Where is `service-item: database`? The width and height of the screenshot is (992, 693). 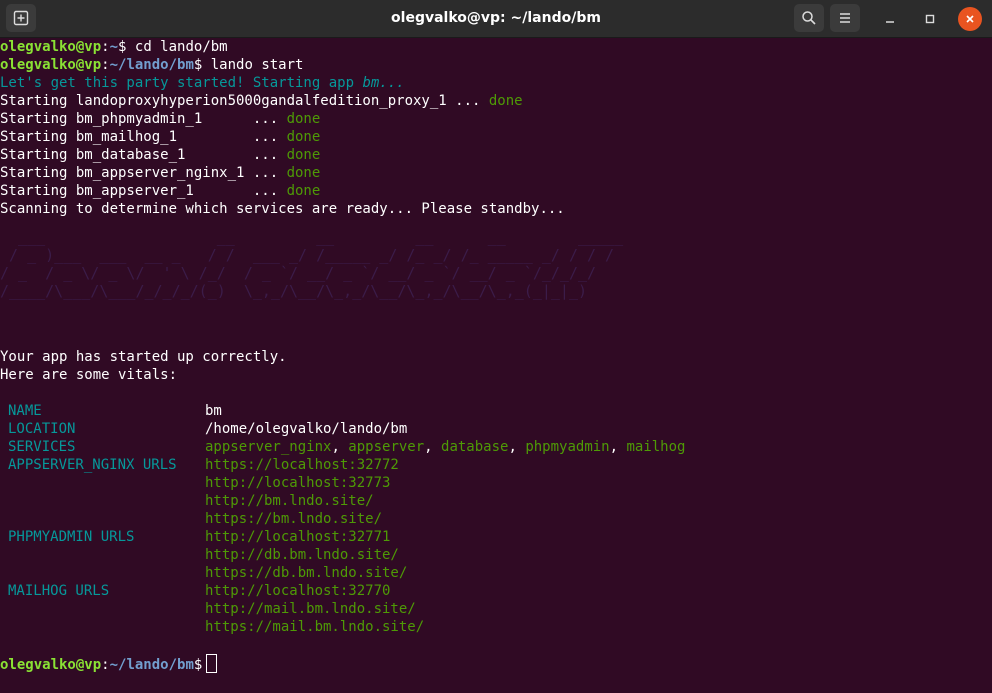 service-item: database is located at coordinates (475, 447).